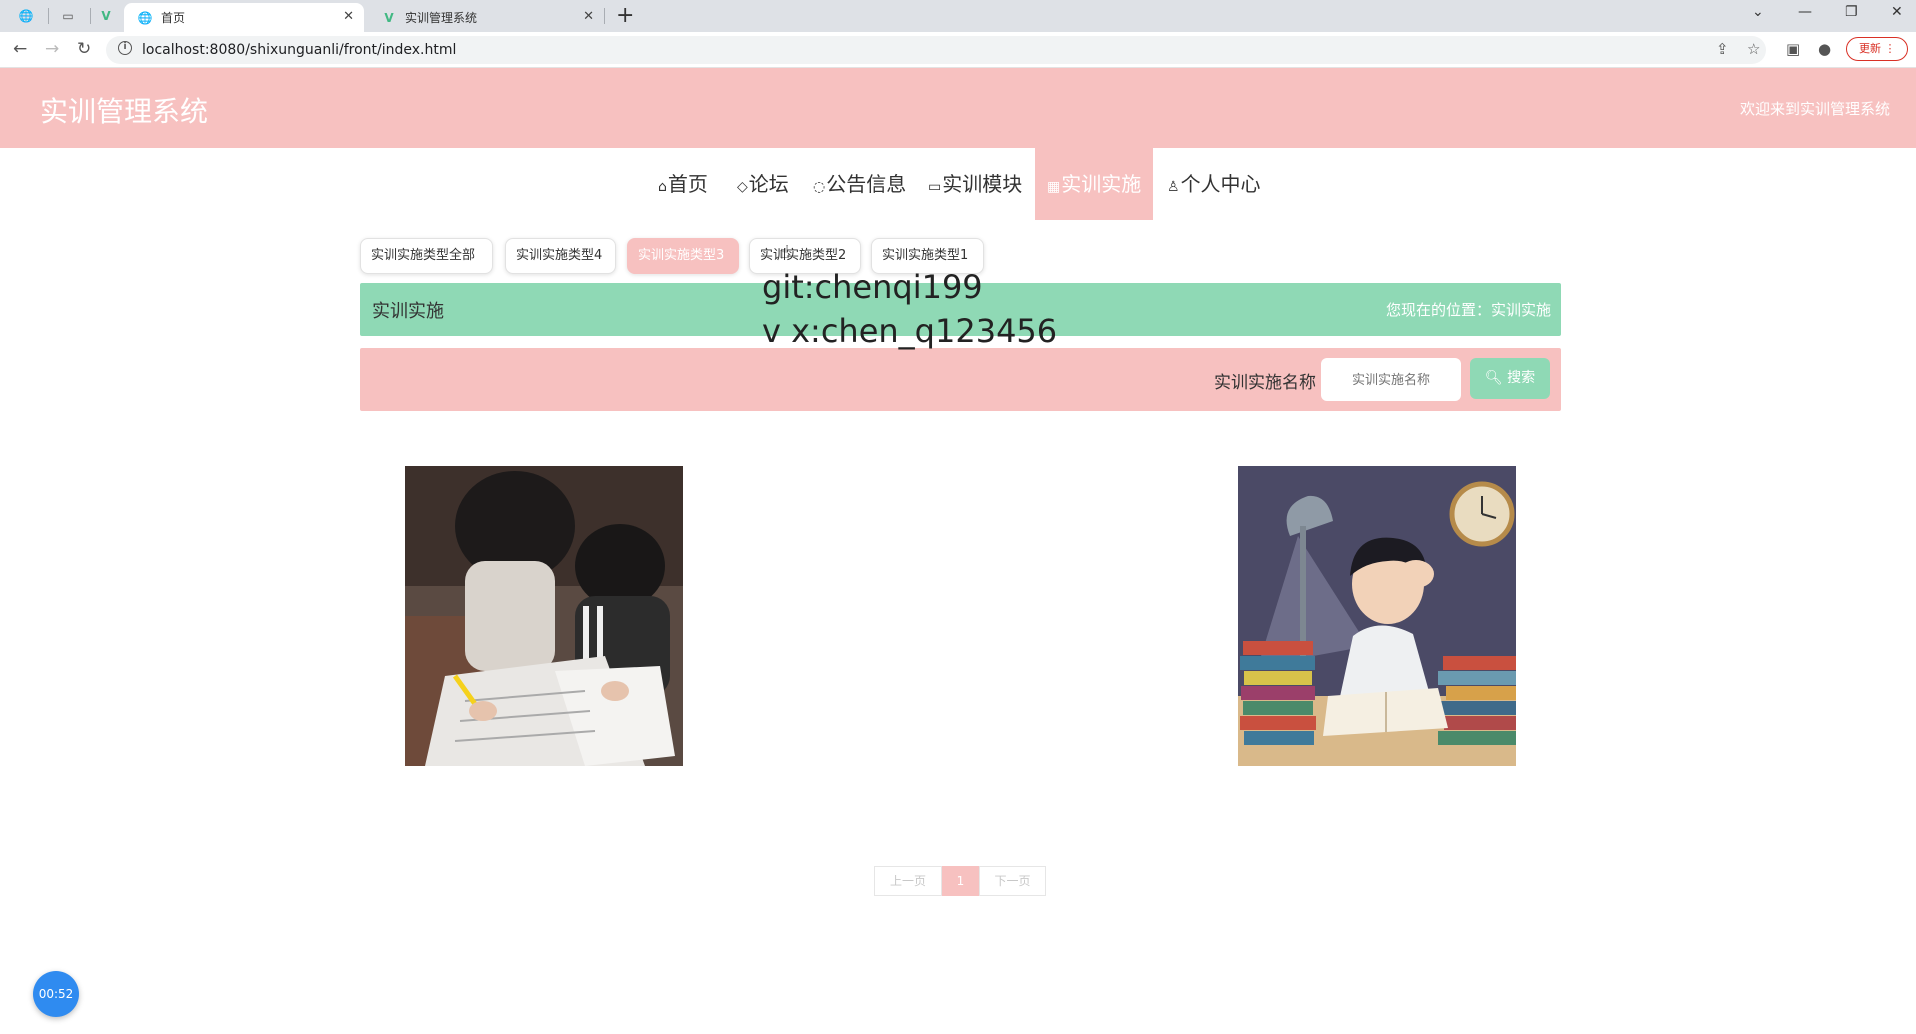 This screenshot has height=1034, width=1916. I want to click on menu-label: 首页, so click(687, 184).